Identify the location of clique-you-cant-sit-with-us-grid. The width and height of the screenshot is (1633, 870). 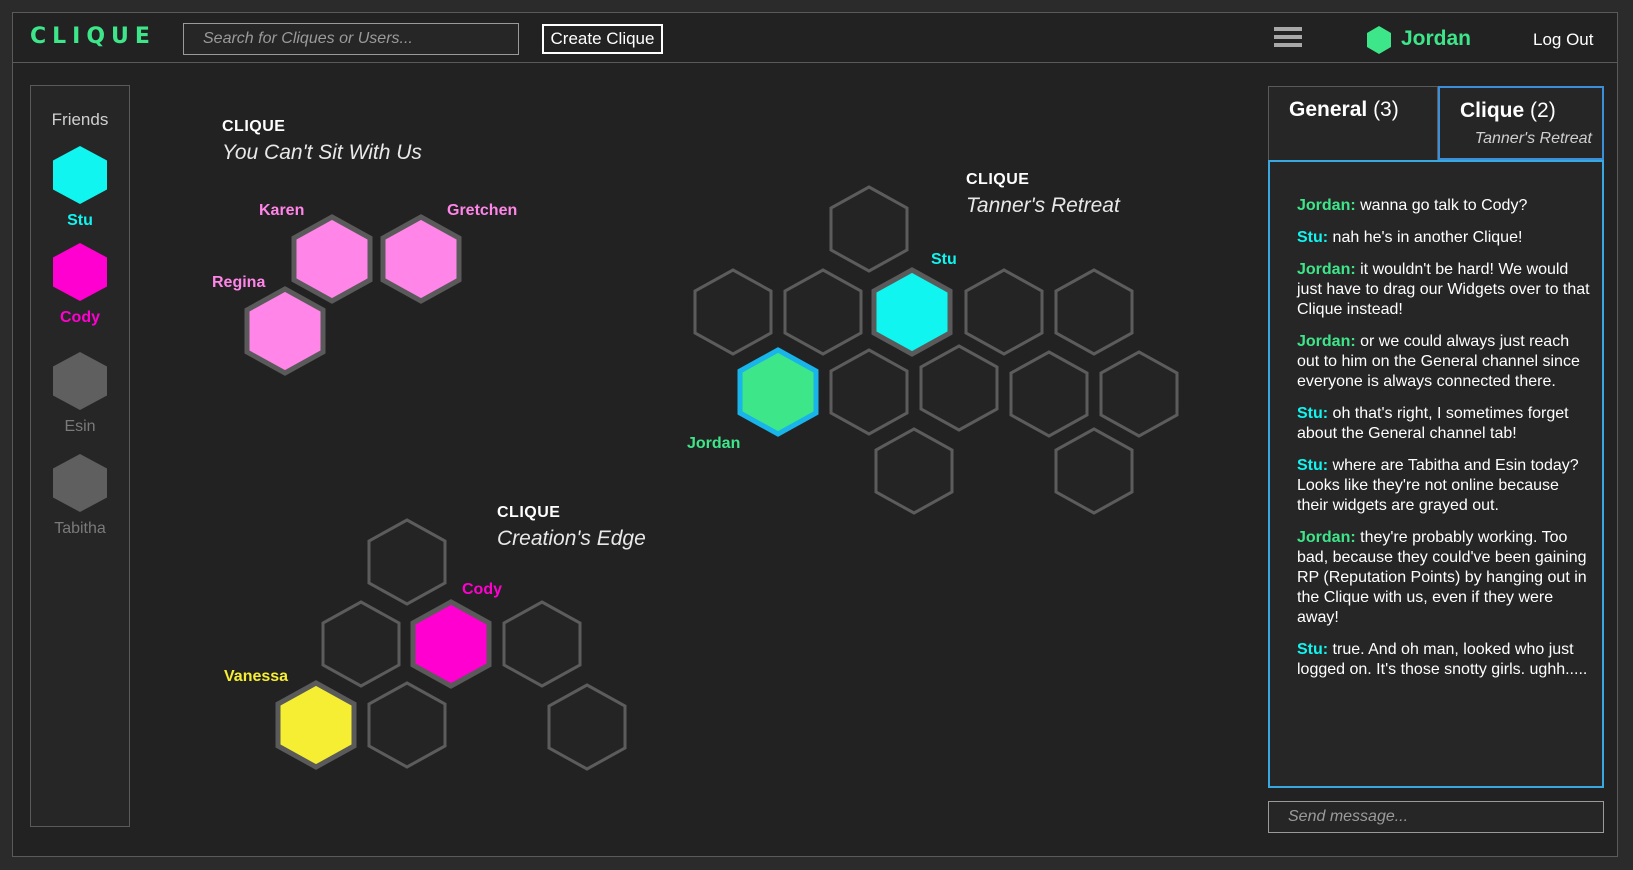
(353, 295).